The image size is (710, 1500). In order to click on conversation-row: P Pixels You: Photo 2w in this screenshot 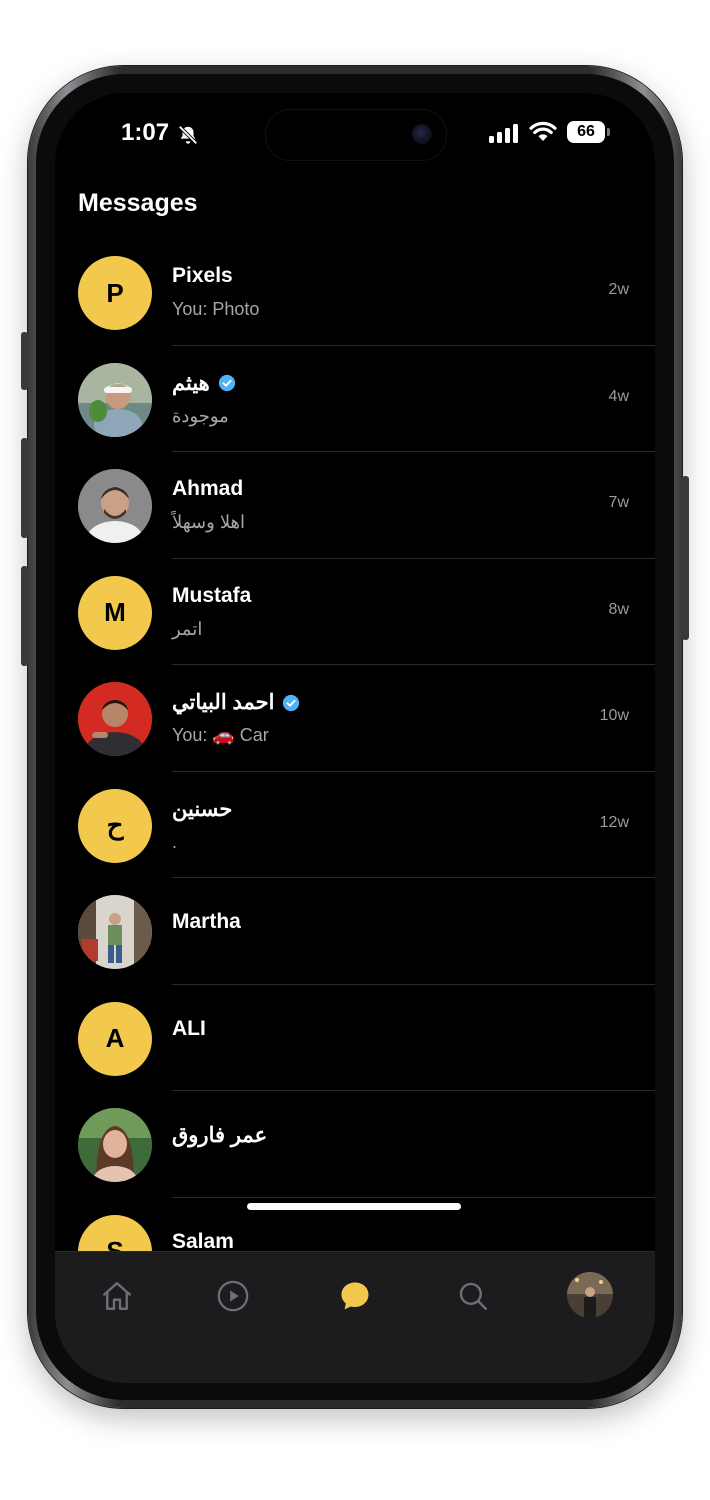, I will do `click(355, 292)`.